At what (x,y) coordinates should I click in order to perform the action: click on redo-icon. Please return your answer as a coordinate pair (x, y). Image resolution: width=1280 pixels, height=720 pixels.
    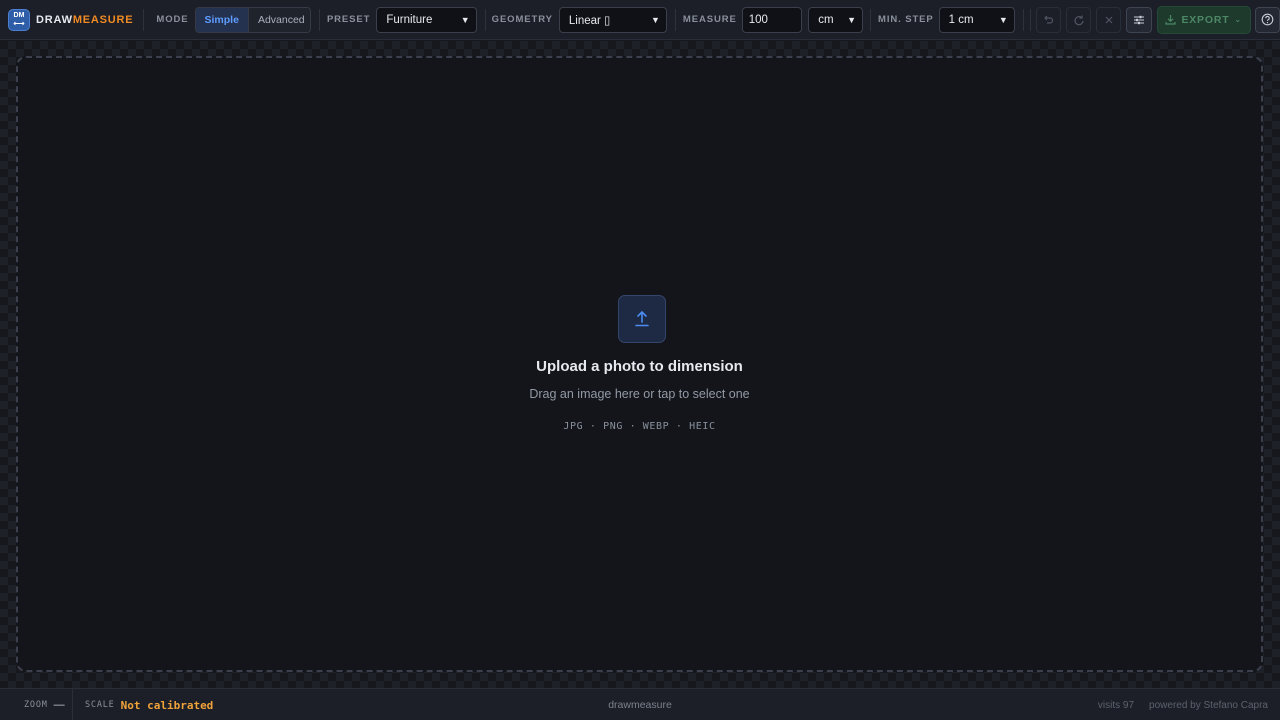
    Looking at the image, I should click on (1078, 20).